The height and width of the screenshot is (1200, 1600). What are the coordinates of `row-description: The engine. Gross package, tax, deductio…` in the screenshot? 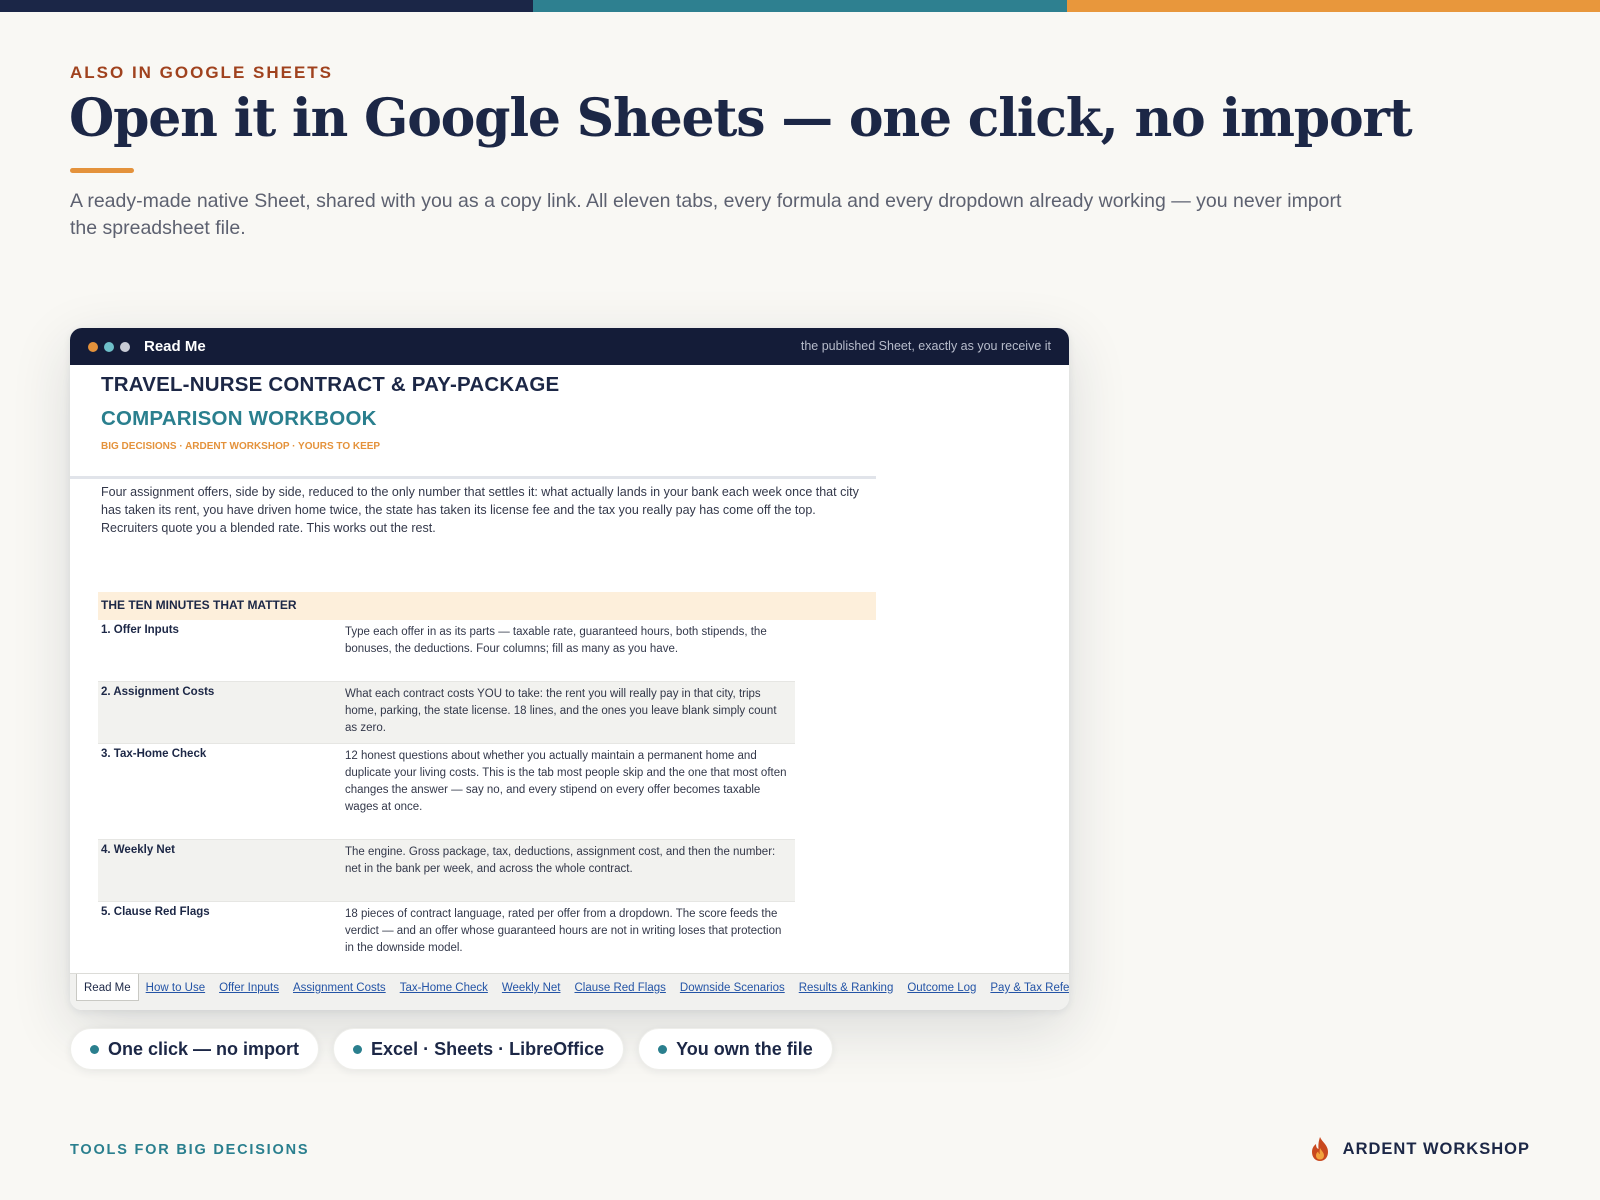 It's located at (560, 860).